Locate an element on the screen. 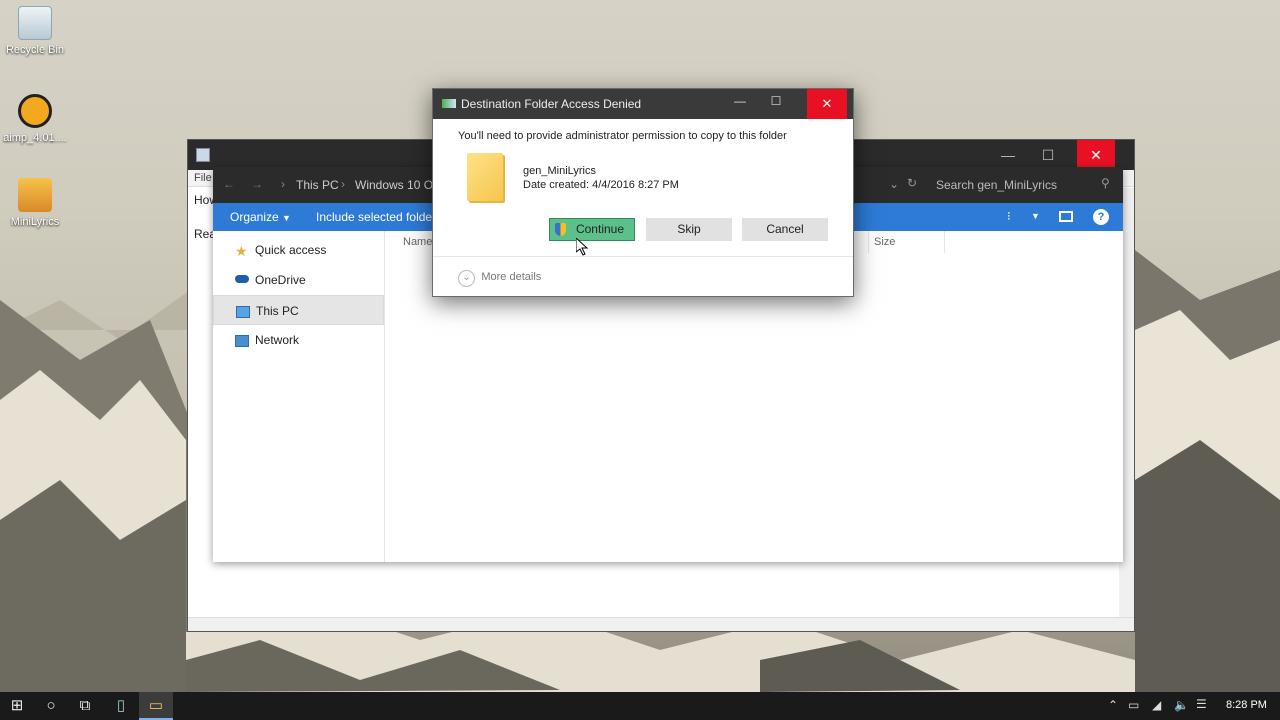 The image size is (1280, 720). computer-icon is located at coordinates (243, 312).